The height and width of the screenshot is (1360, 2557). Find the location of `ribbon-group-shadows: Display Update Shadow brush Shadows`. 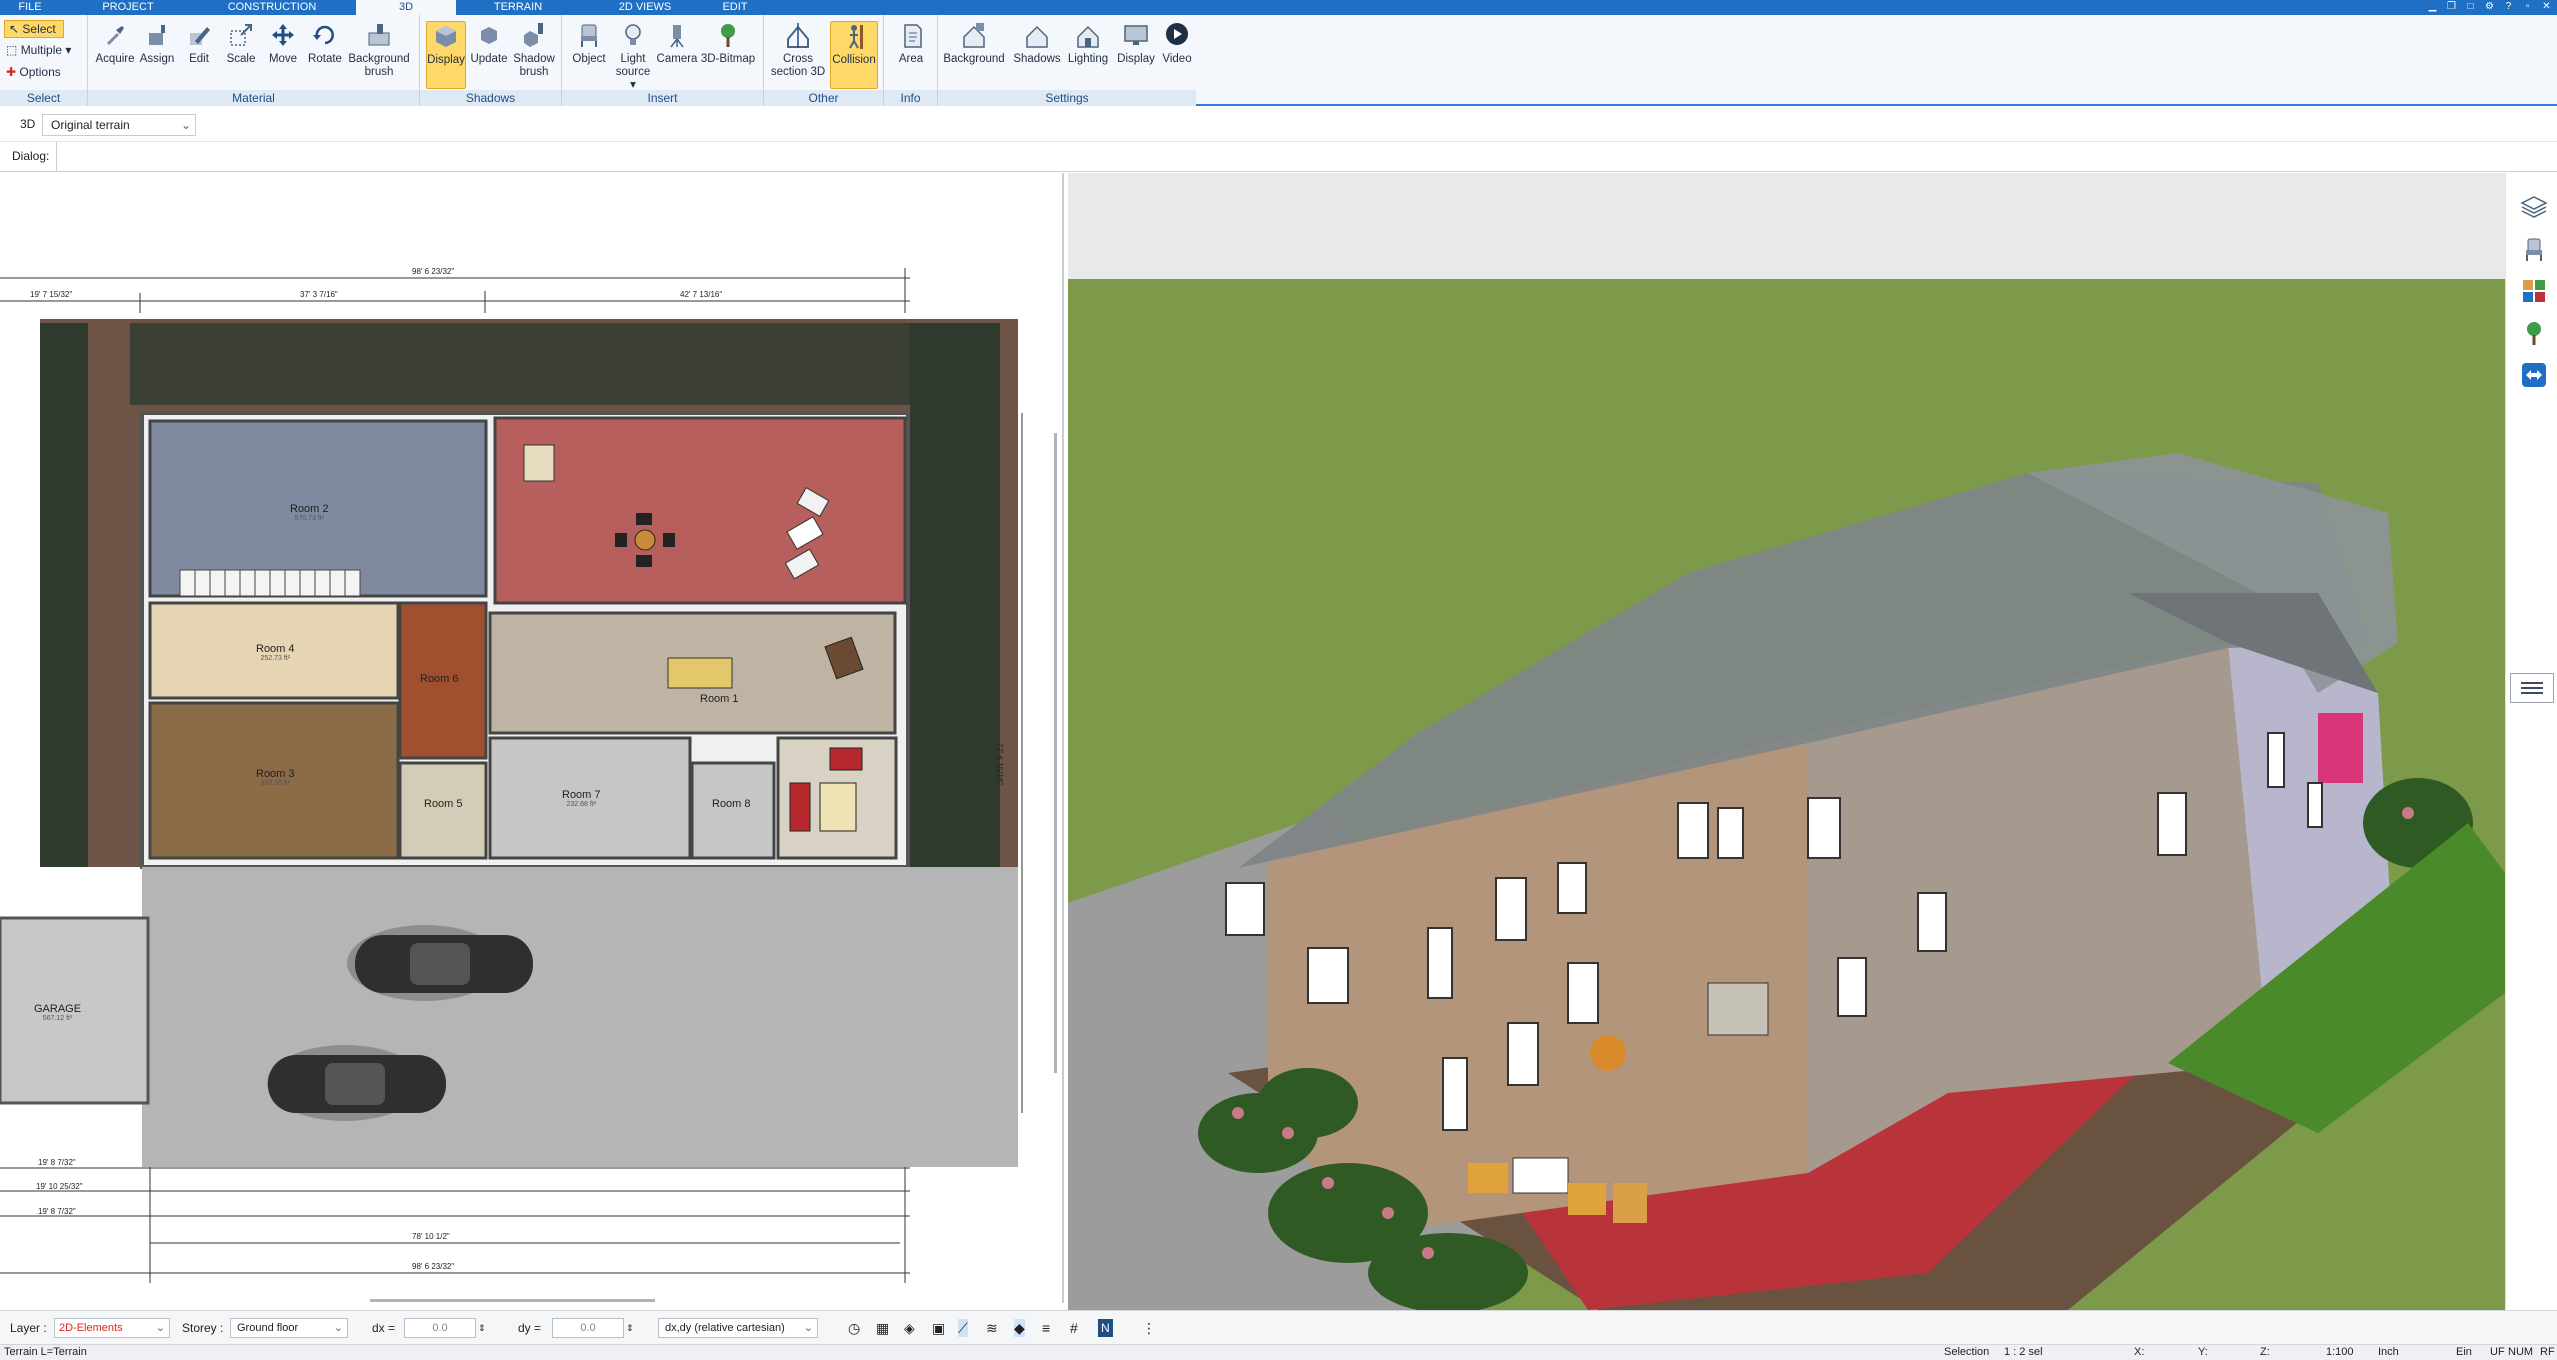

ribbon-group-shadows: Display Update Shadow brush Shadows is located at coordinates (491, 60).